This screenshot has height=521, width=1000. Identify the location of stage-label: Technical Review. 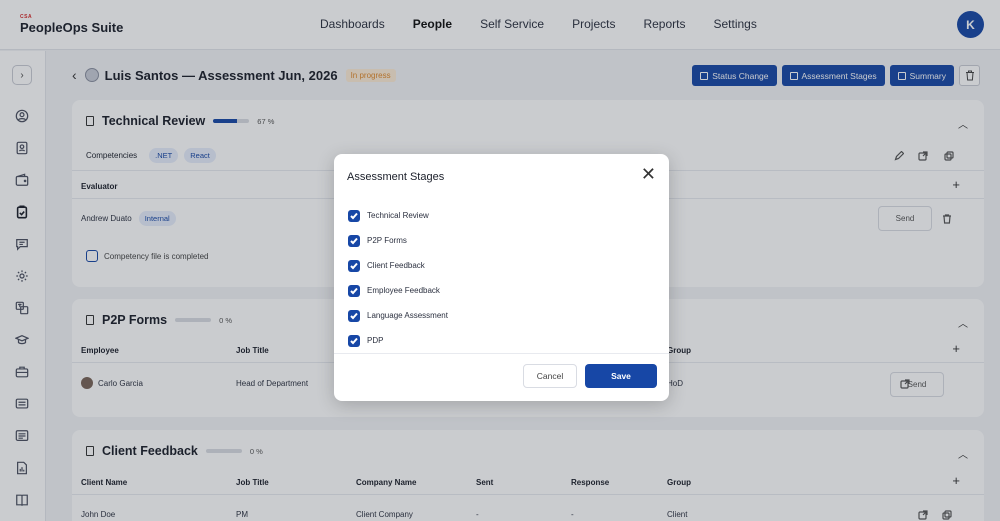
(398, 215).